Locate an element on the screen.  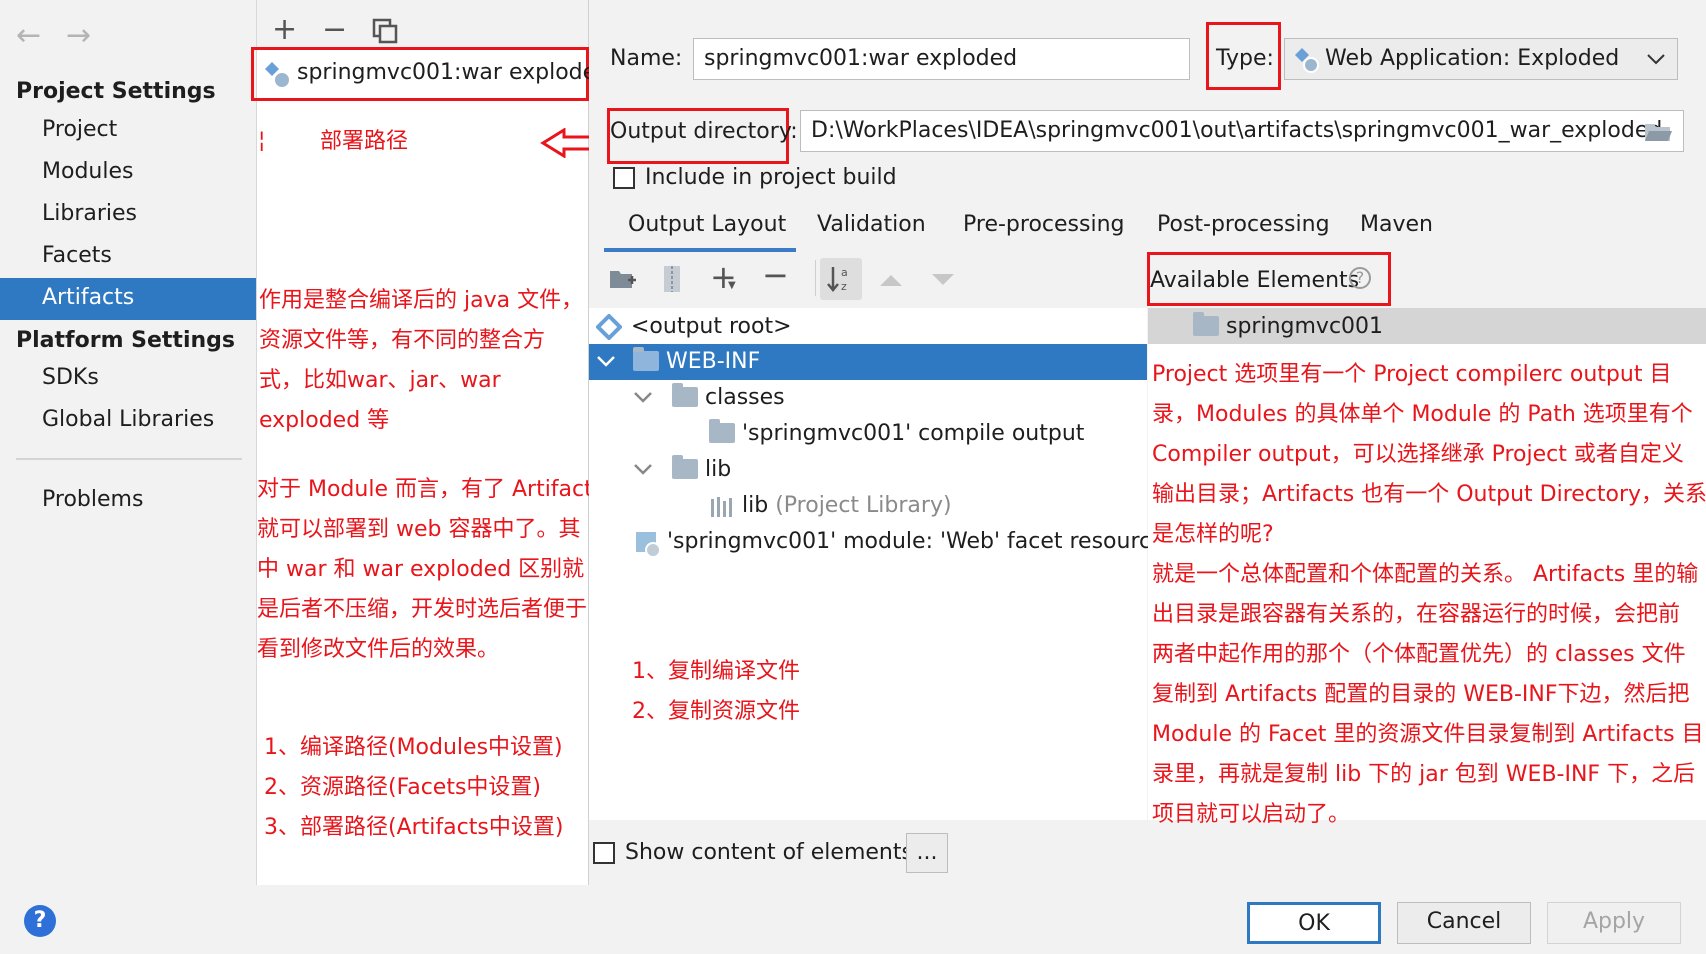
tree-item-lib: lib is located at coordinates (701, 468).